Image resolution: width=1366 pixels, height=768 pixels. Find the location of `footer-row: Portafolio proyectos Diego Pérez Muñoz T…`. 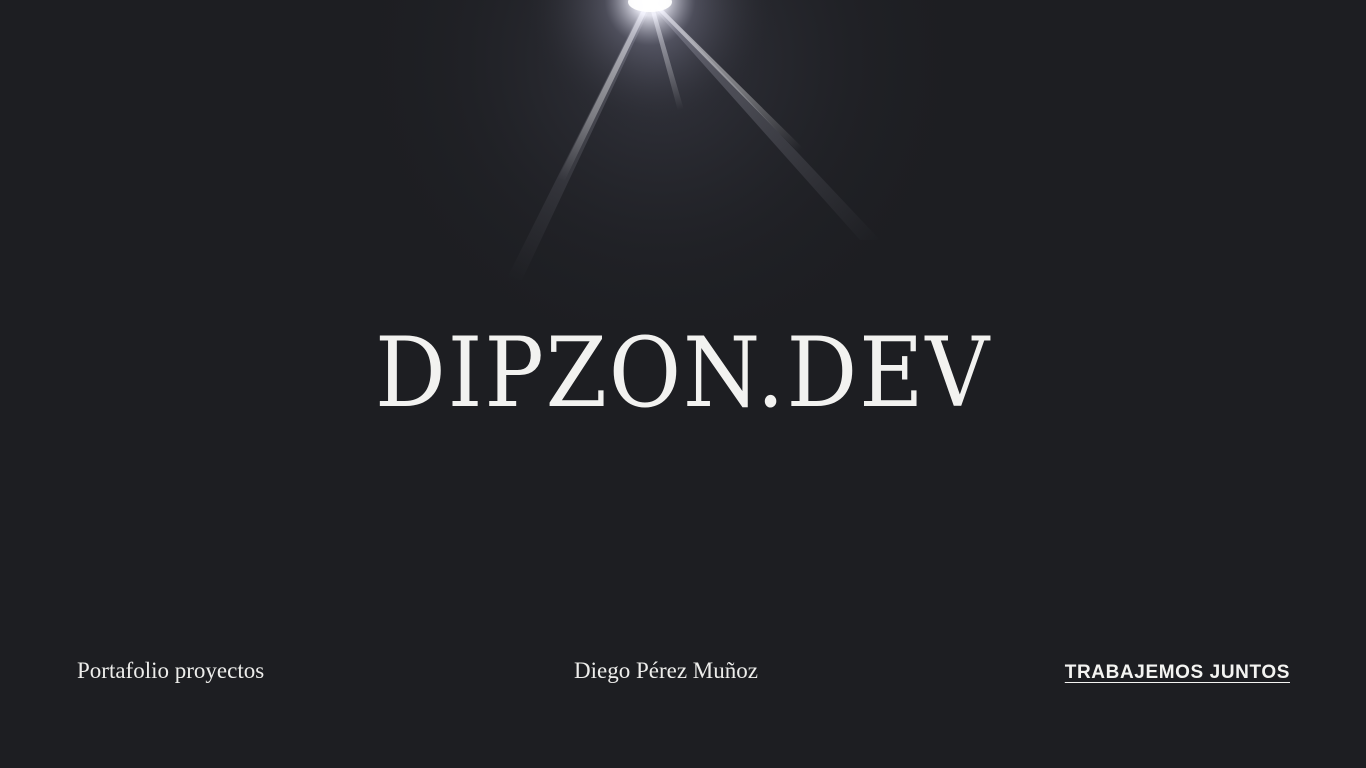

footer-row: Portafolio proyectos Diego Pérez Muñoz T… is located at coordinates (683, 674).